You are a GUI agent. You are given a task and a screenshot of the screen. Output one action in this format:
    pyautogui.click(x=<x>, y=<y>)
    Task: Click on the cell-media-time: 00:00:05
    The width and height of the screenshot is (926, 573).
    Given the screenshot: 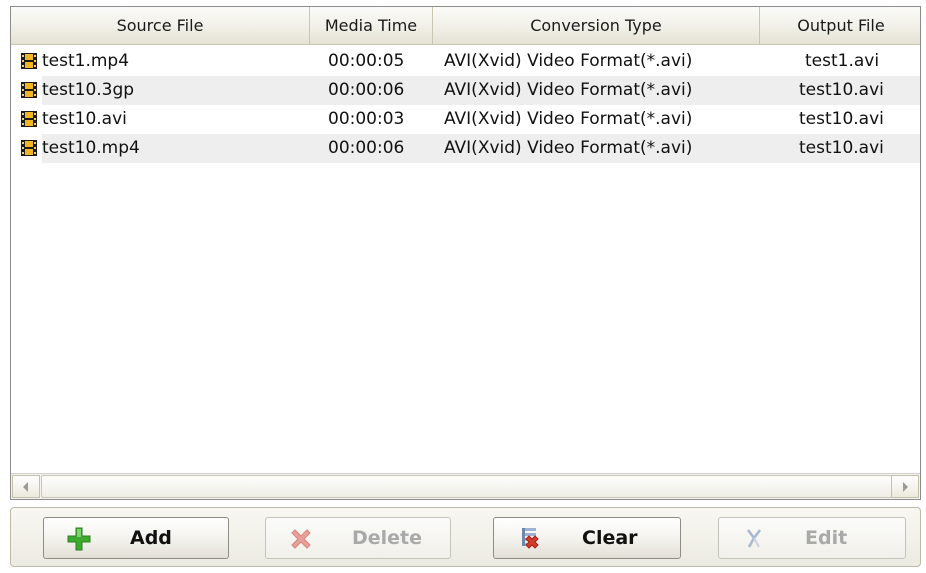 What is the action you would take?
    pyautogui.click(x=366, y=61)
    